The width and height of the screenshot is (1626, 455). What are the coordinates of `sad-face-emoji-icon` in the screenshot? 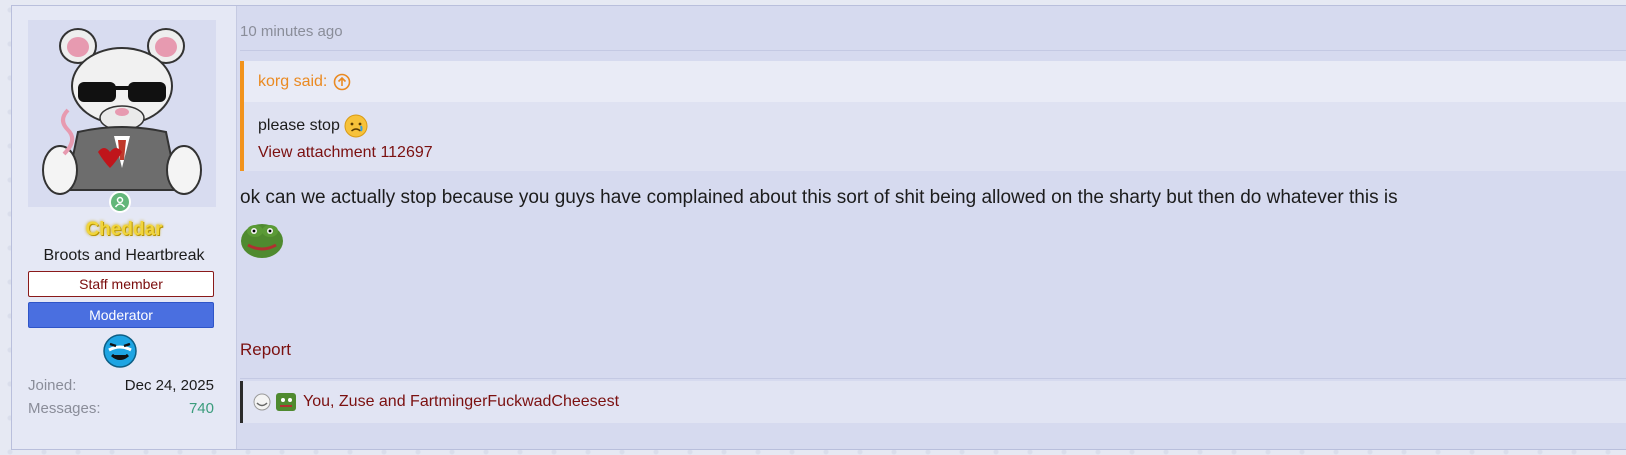 It's located at (356, 126).